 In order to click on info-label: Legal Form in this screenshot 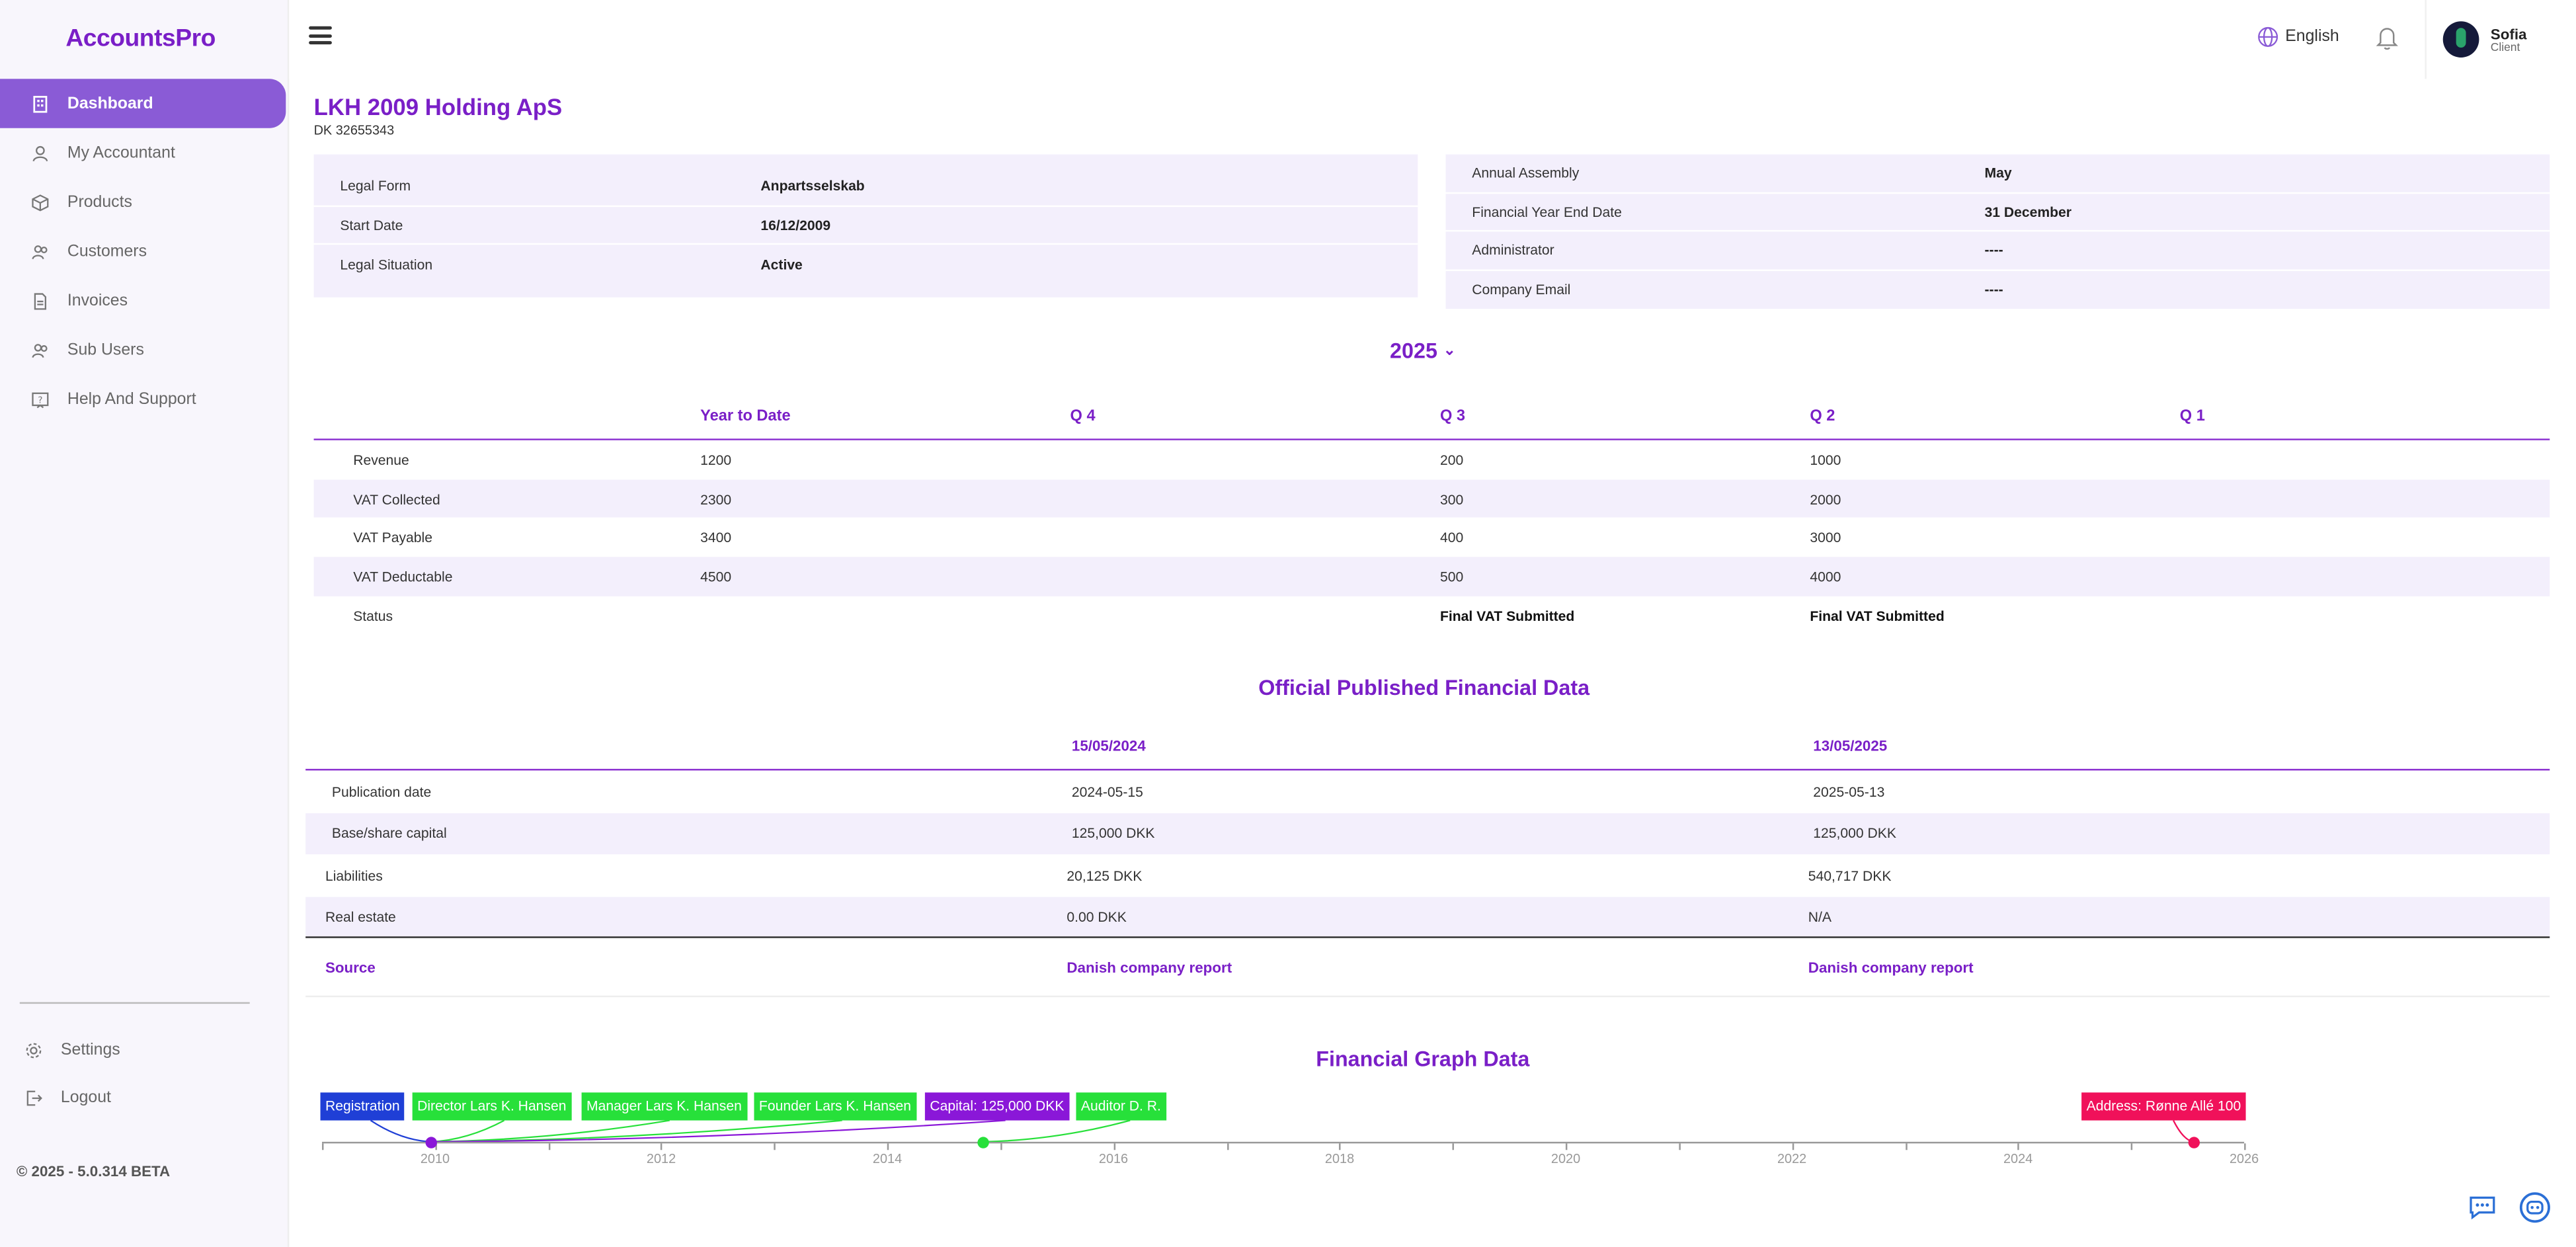, I will do `click(376, 185)`.